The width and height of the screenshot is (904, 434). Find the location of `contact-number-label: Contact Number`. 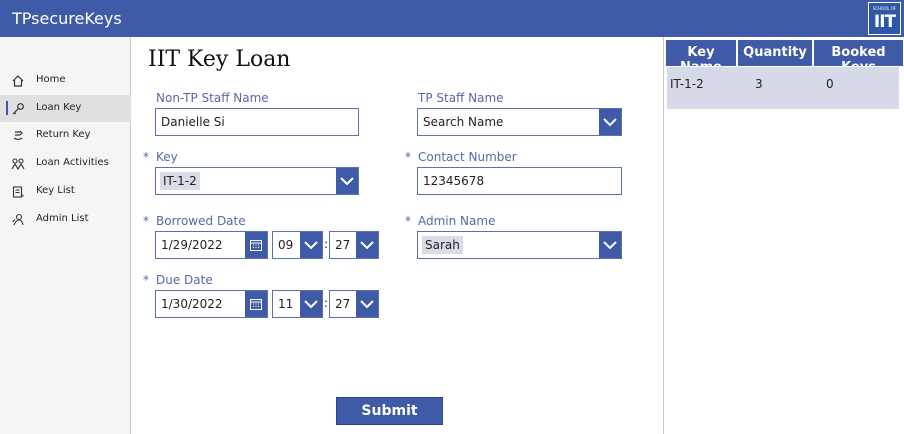

contact-number-label: Contact Number is located at coordinates (467, 157).